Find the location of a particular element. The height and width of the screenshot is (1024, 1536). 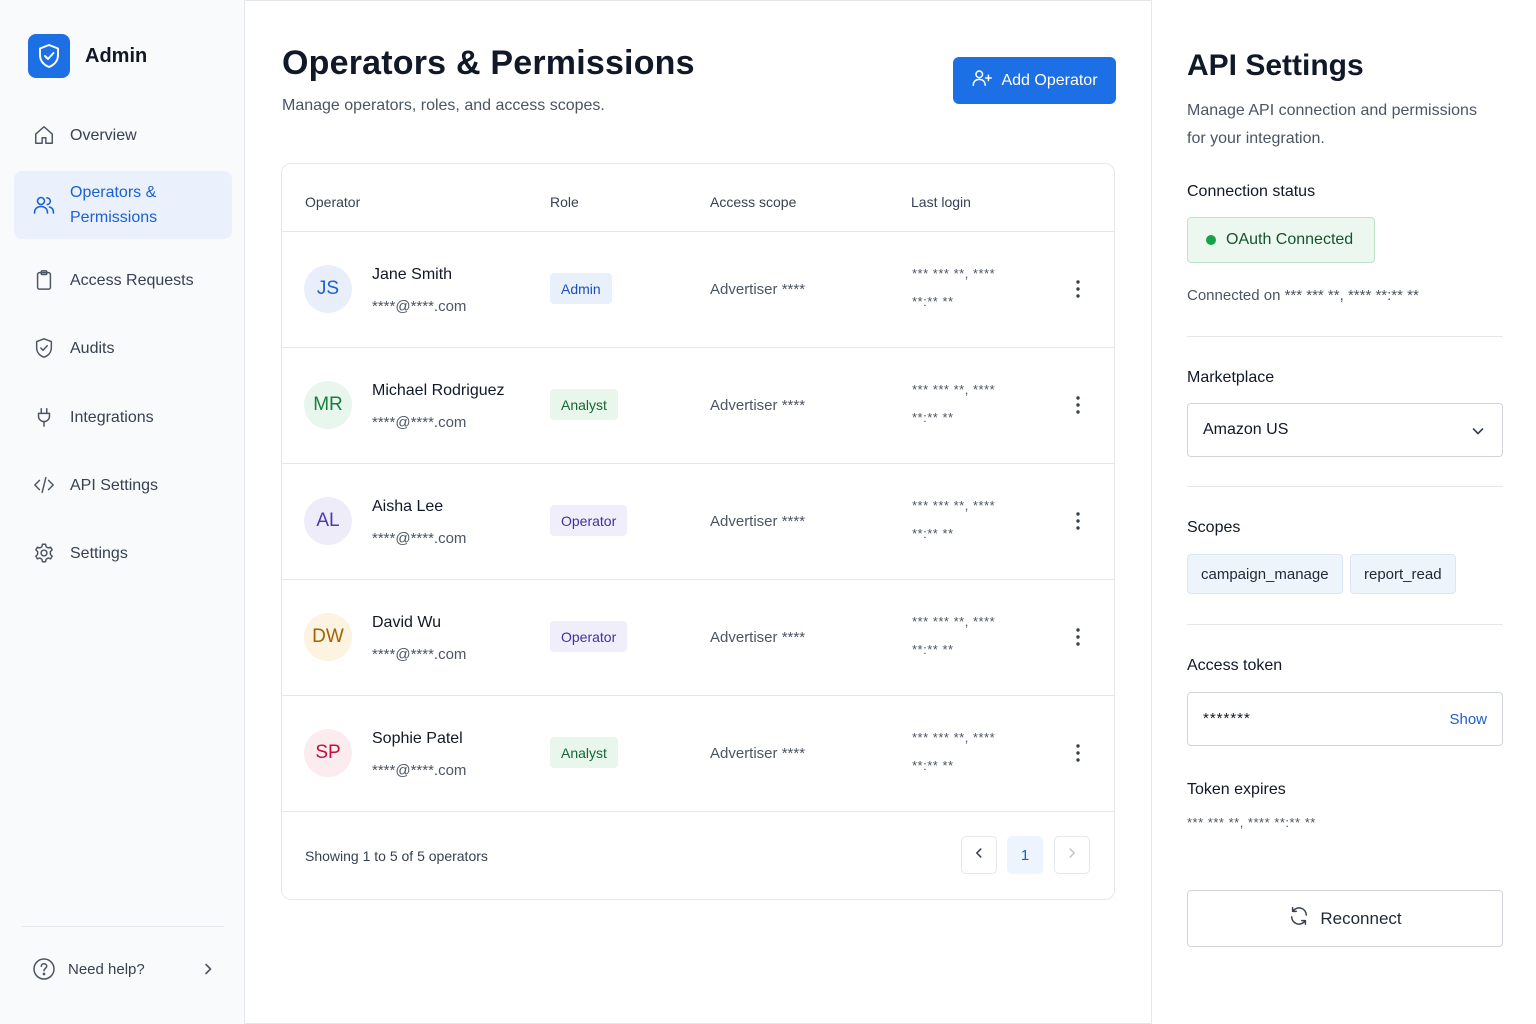

scope-chip: campaign_manage is located at coordinates (1265, 574).